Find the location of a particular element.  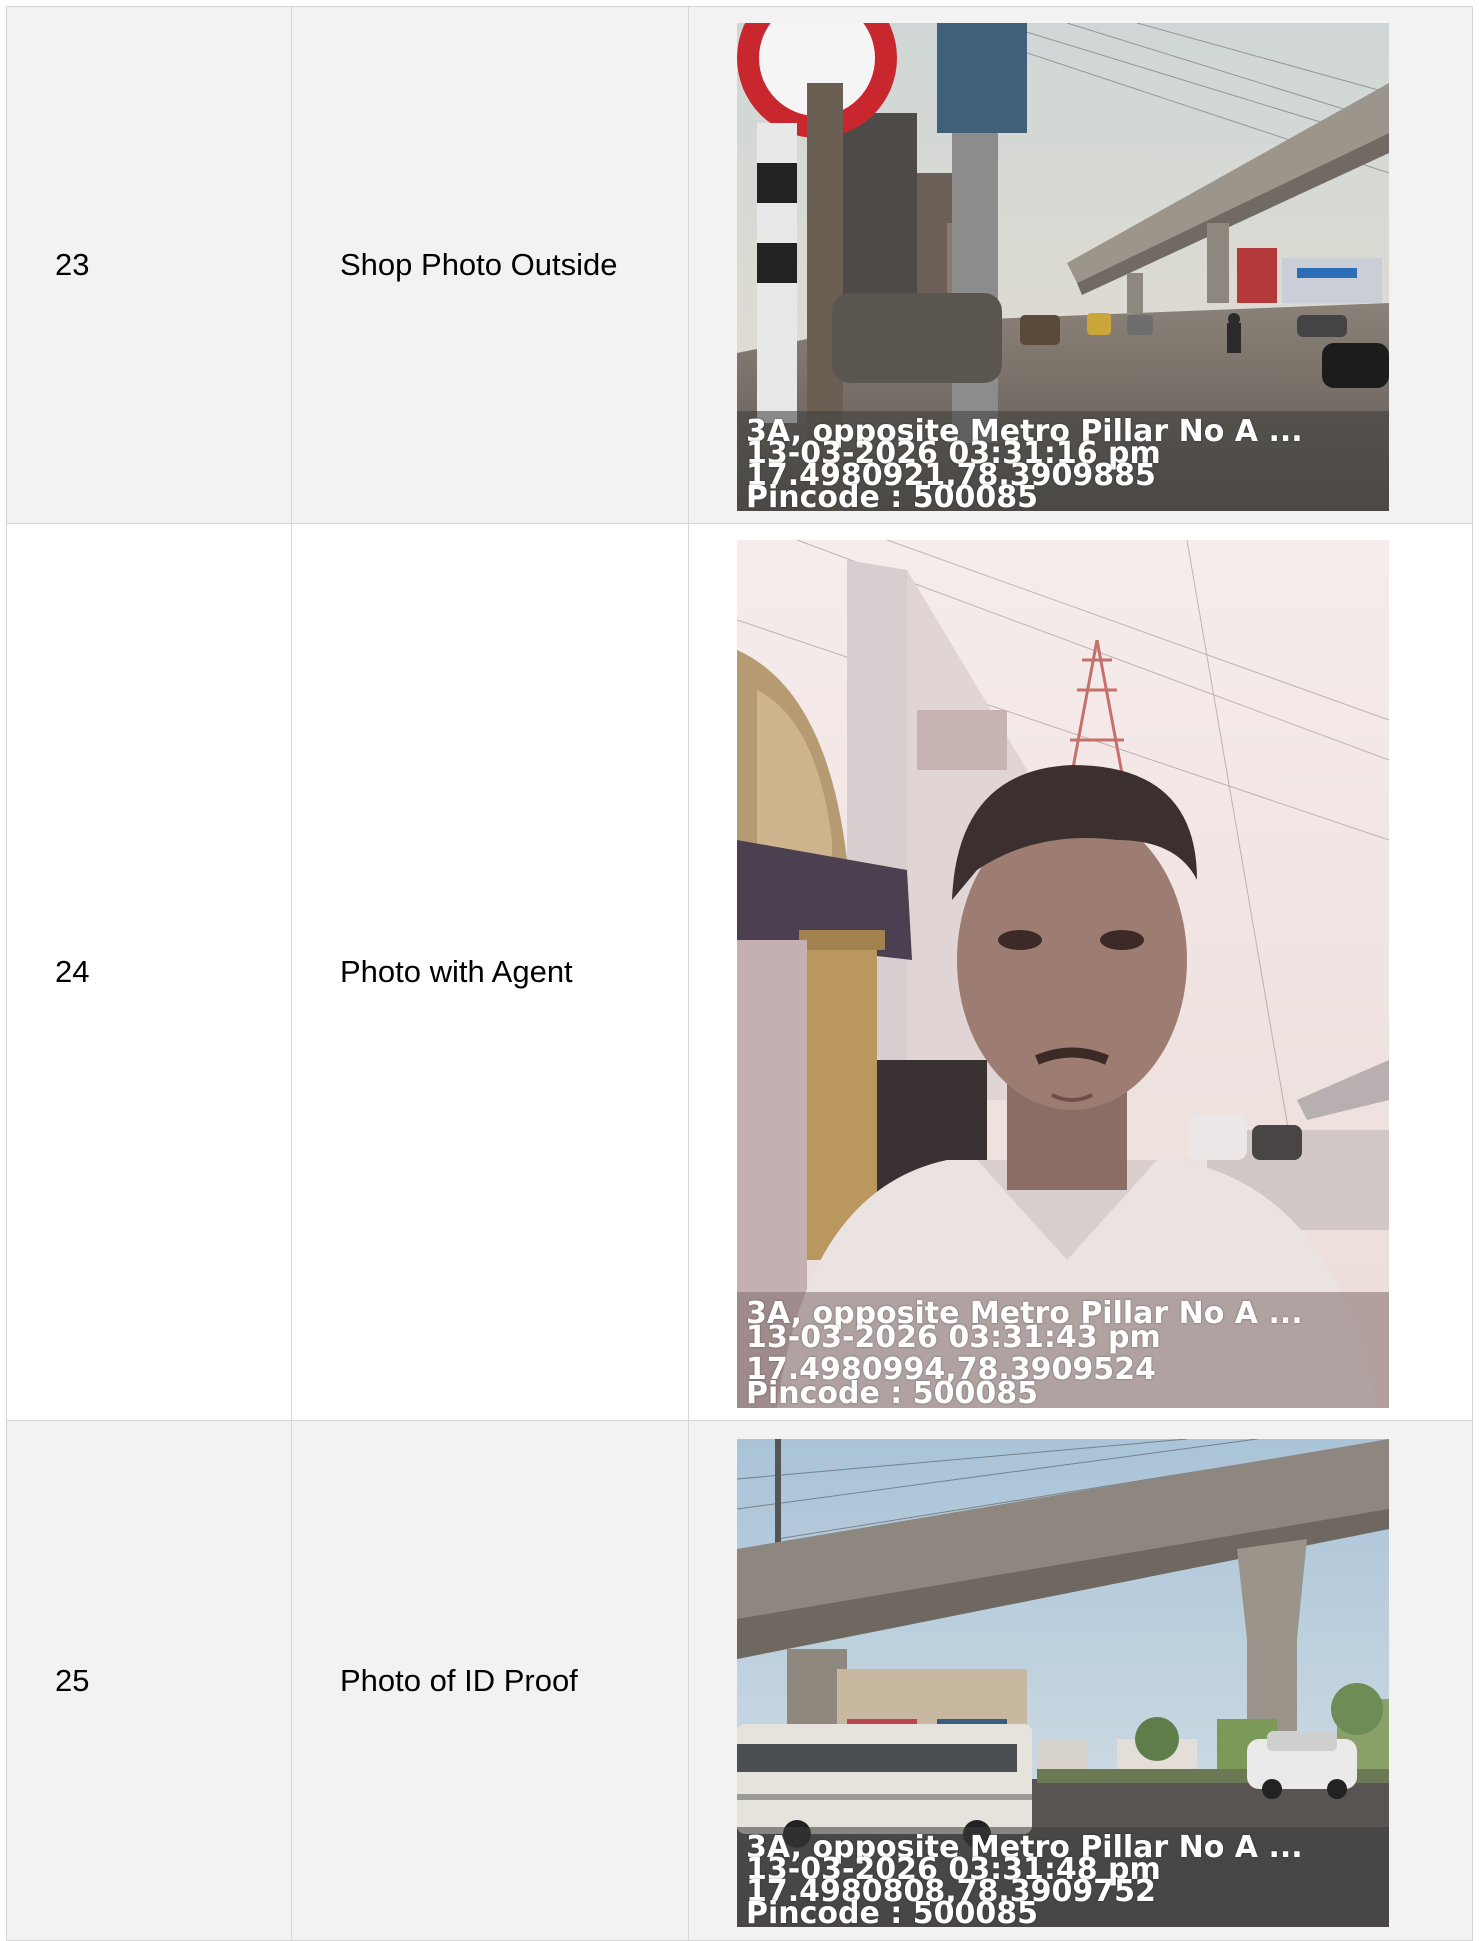

row-label: Photo with Agent is located at coordinates (490, 972).